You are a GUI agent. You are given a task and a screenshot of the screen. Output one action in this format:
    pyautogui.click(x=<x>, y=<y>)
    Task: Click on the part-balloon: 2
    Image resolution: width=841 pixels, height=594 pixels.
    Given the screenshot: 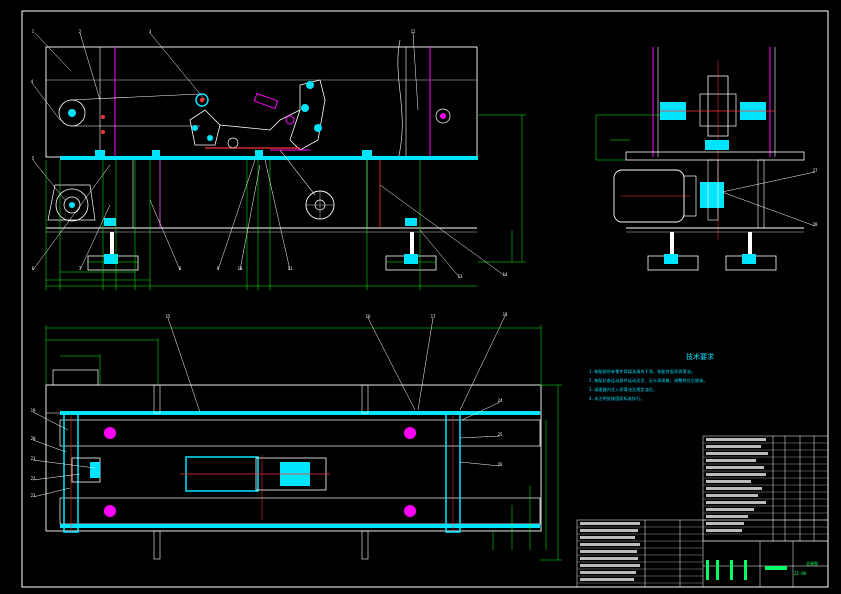 What is the action you would take?
    pyautogui.click(x=80, y=31)
    